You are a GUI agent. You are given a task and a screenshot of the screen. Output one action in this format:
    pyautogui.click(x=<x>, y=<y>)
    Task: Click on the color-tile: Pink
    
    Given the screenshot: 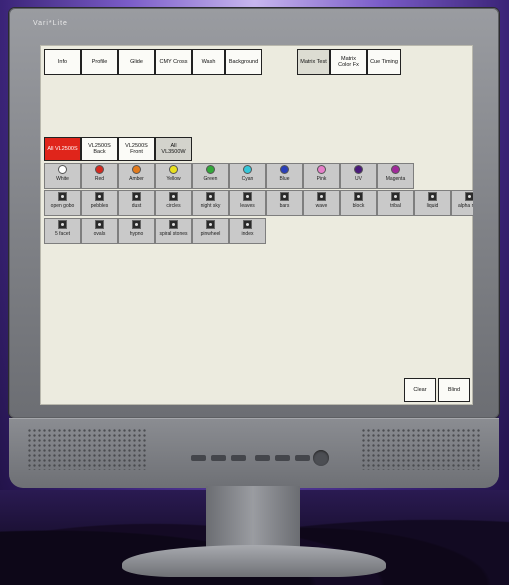 What is the action you would take?
    pyautogui.click(x=321, y=176)
    